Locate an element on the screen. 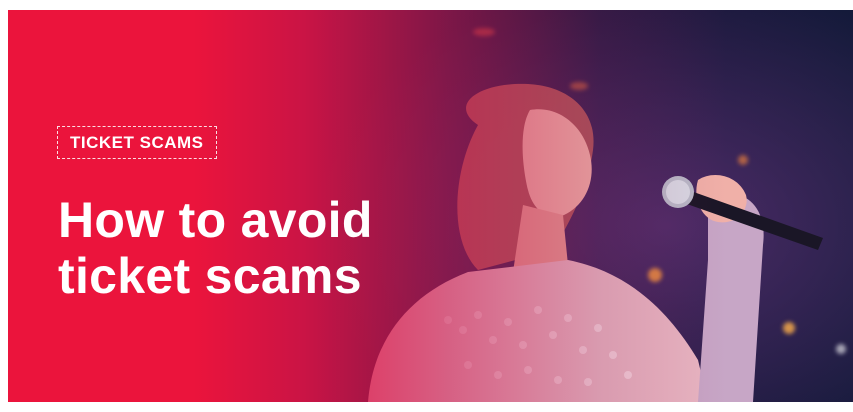  category-tag: TICKET SCAMS is located at coordinates (137, 142).